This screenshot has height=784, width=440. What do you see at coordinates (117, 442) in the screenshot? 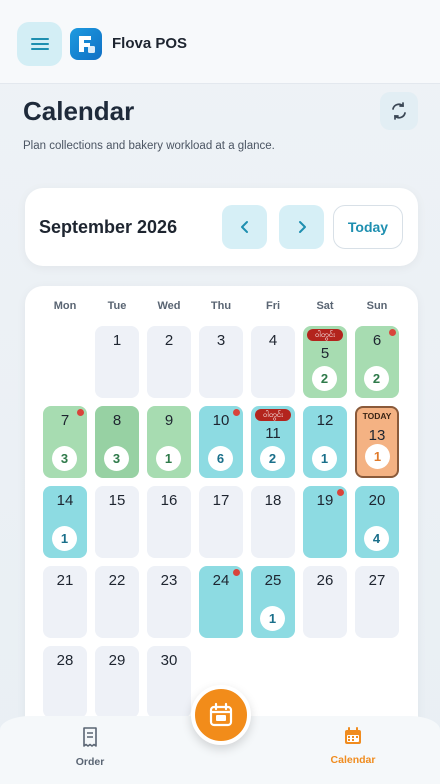
I see `calendar-day: 83` at bounding box center [117, 442].